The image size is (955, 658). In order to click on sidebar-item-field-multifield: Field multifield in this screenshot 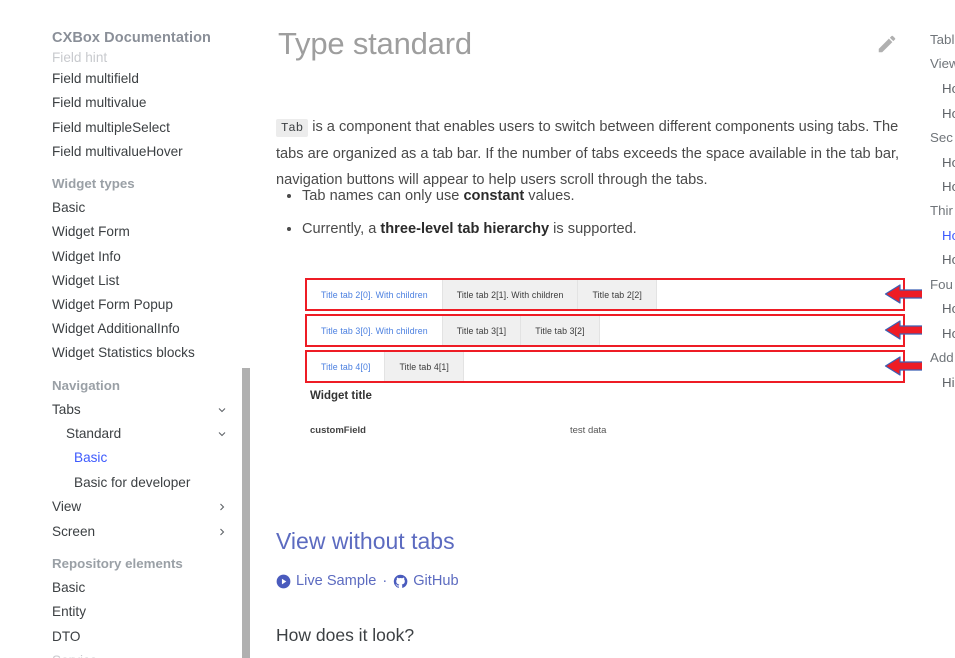, I will do `click(95, 79)`.